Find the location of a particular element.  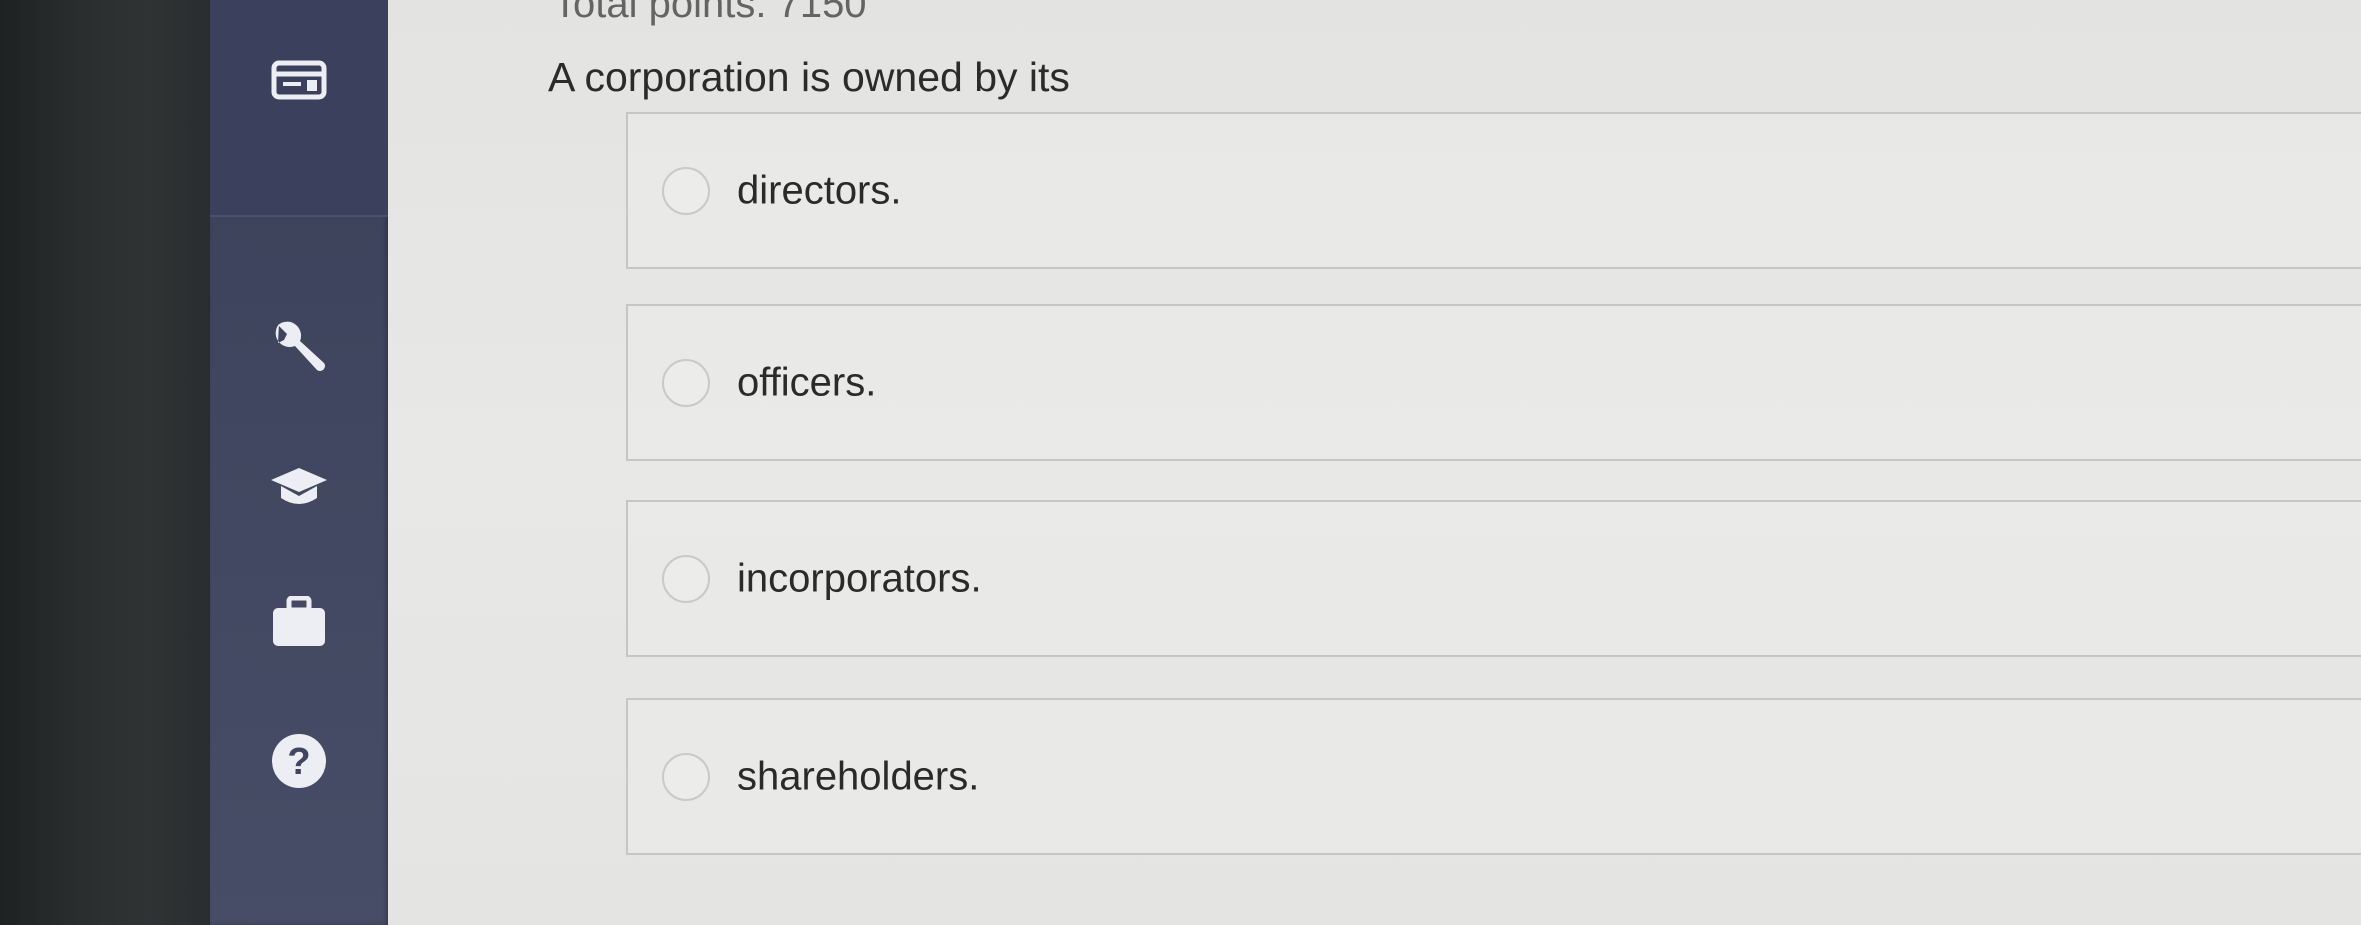

option-label: officers. is located at coordinates (807, 382).